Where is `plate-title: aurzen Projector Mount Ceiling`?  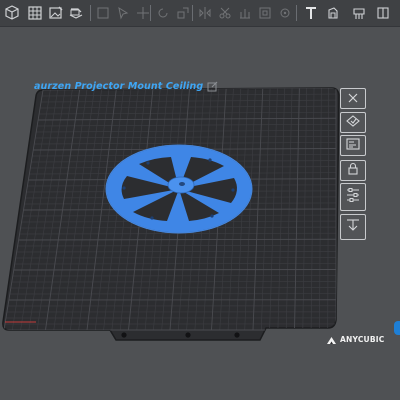 plate-title: aurzen Projector Mount Ceiling is located at coordinates (118, 86).